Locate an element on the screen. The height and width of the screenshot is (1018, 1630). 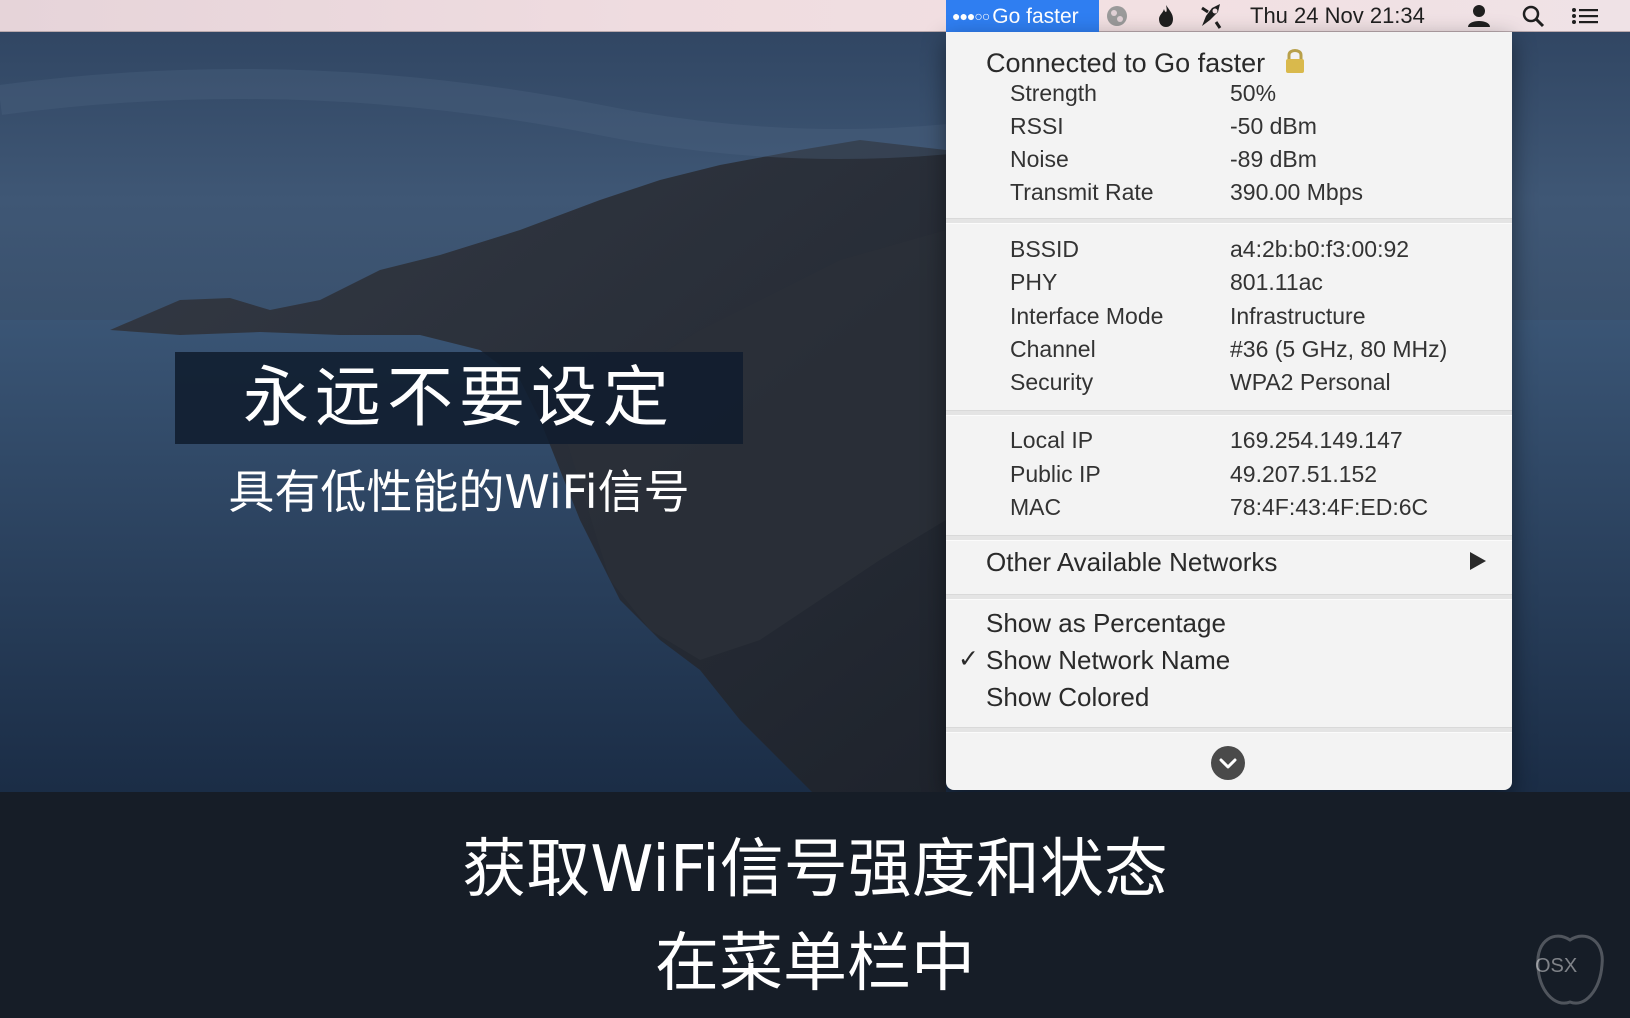
watermark-text: OSX is located at coordinates (1556, 966).